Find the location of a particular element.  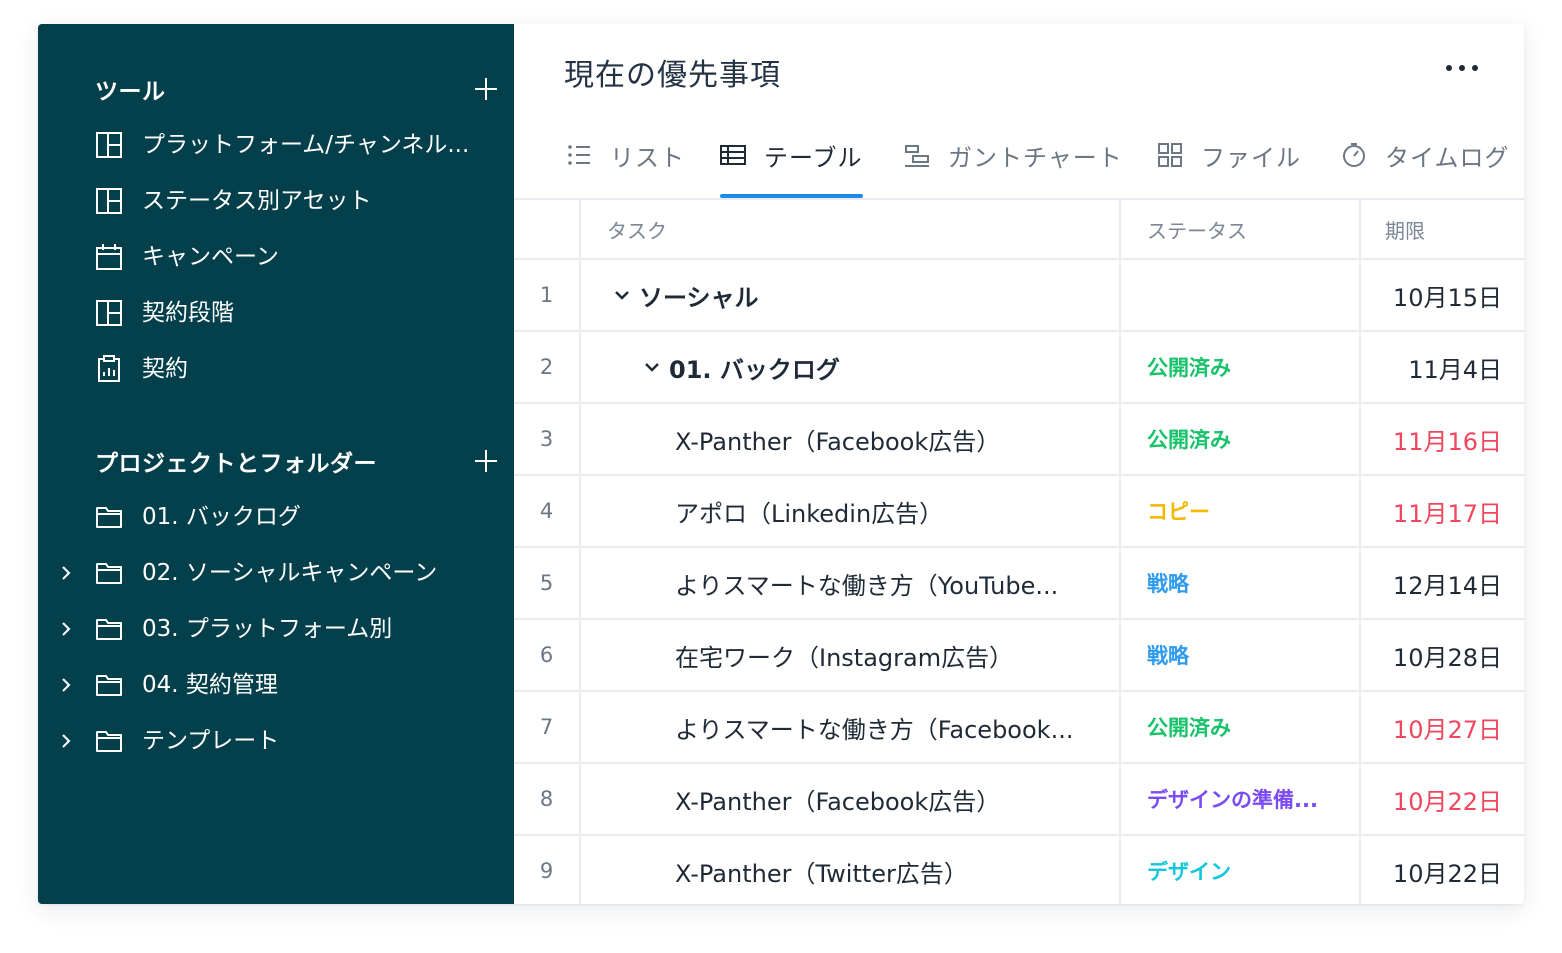

row-number: 3 is located at coordinates (547, 439).